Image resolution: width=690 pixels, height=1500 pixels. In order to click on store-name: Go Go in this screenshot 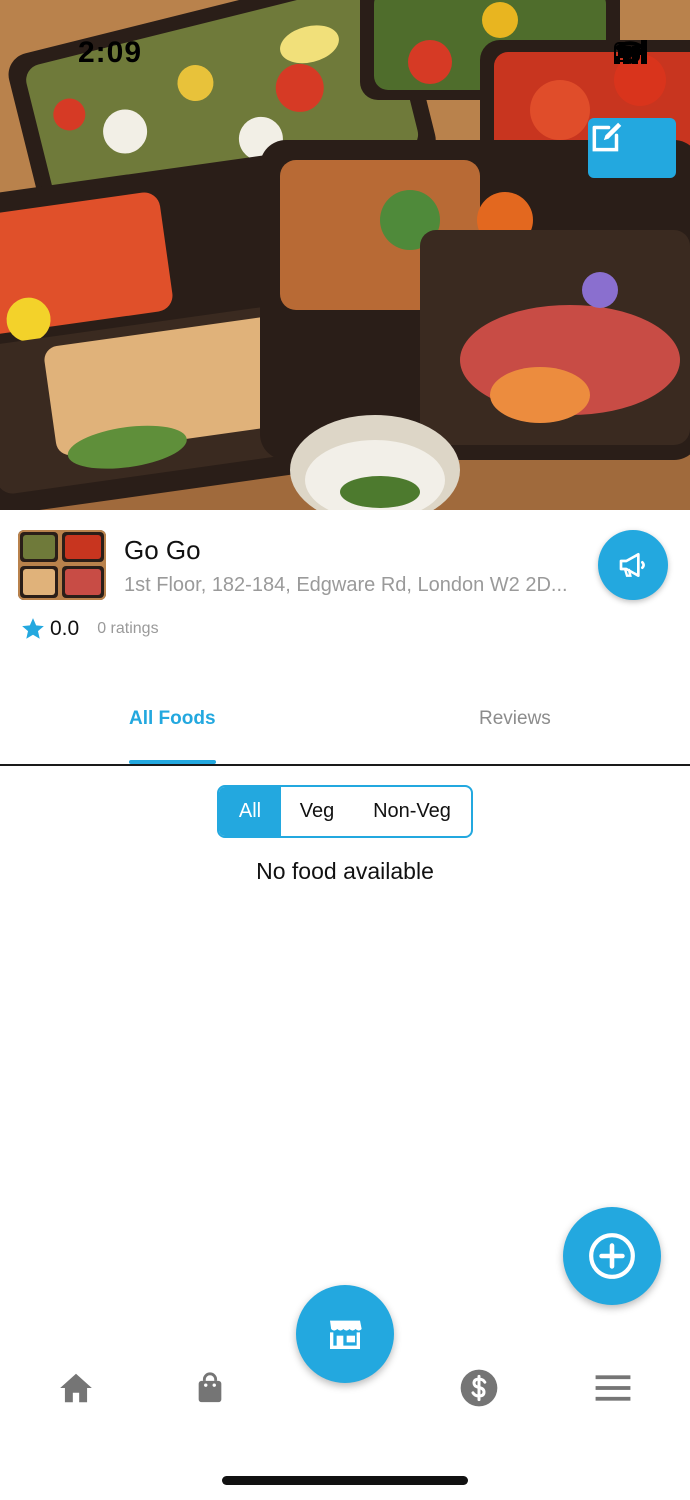, I will do `click(162, 550)`.